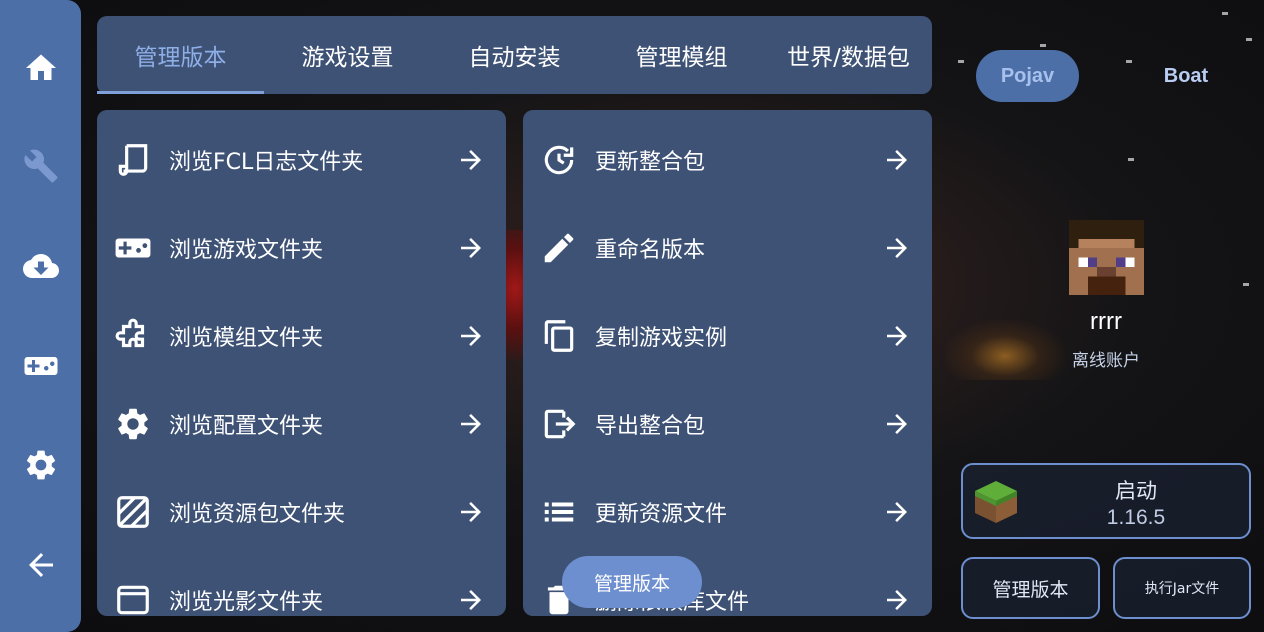  I want to click on sidebar, so click(40, 316).